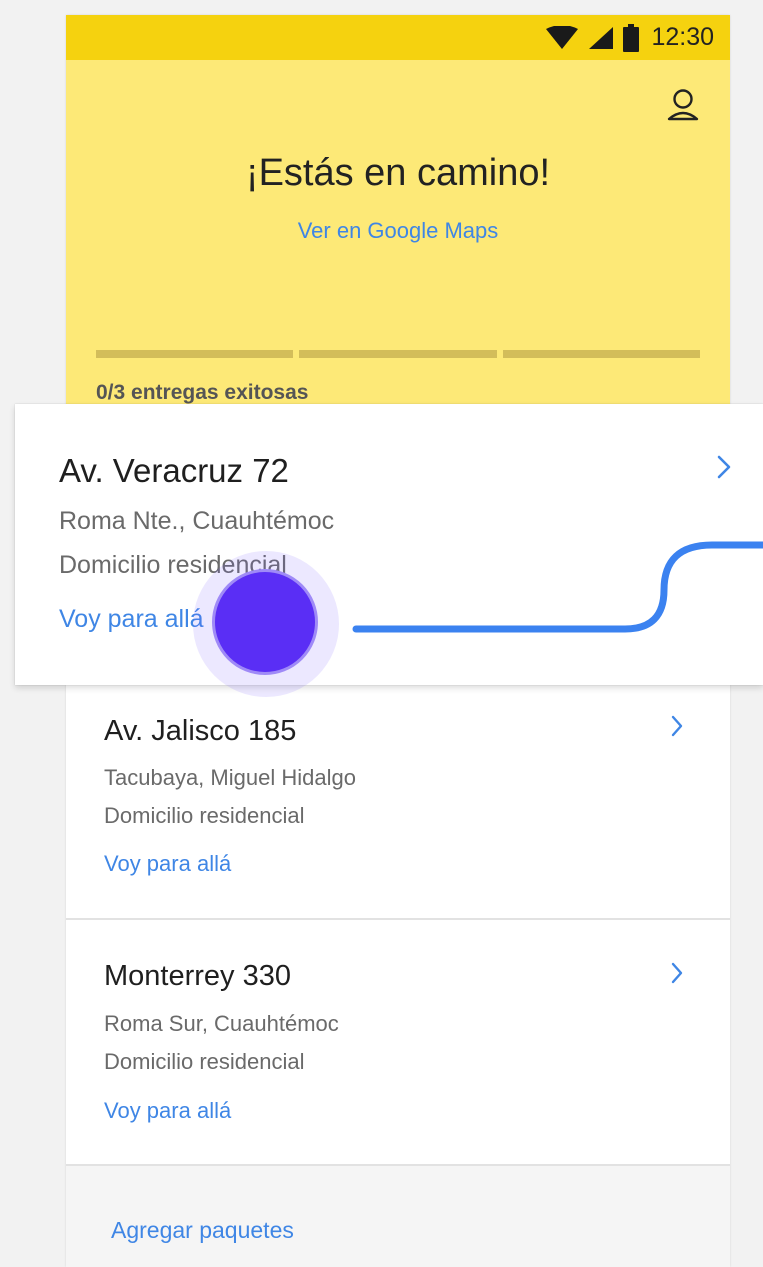 Image resolution: width=763 pixels, height=1267 pixels. Describe the element at coordinates (197, 976) in the screenshot. I see `delivery-address: Monterrey 330` at that location.